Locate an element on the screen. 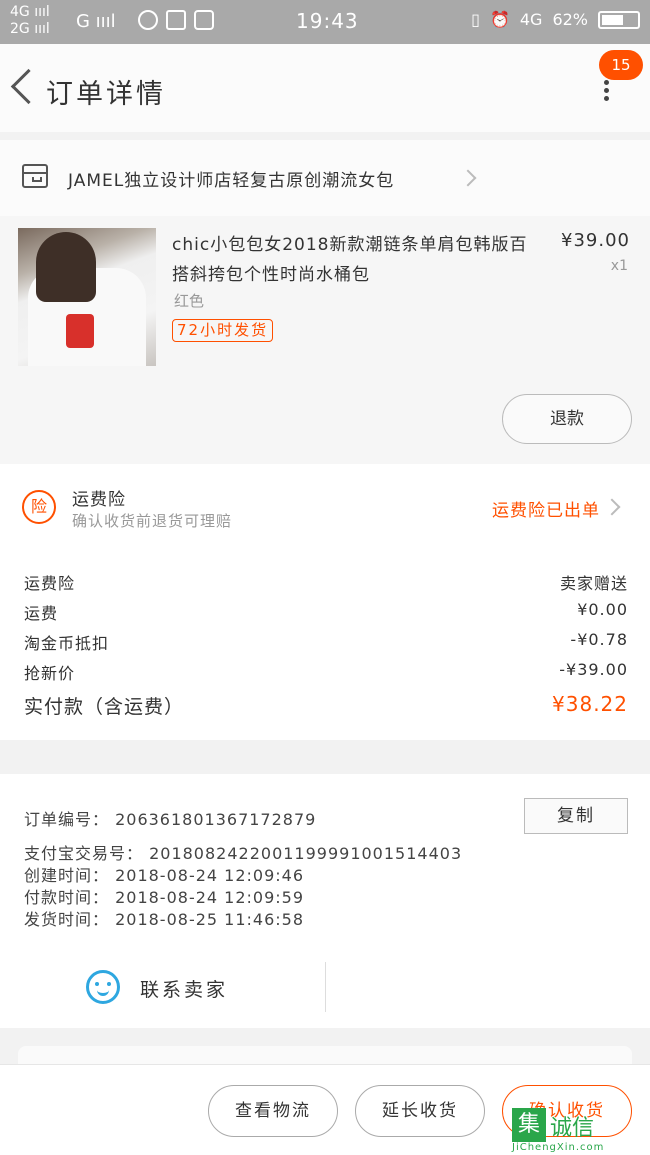 This screenshot has width=650, height=1155. product-image is located at coordinates (87, 297).